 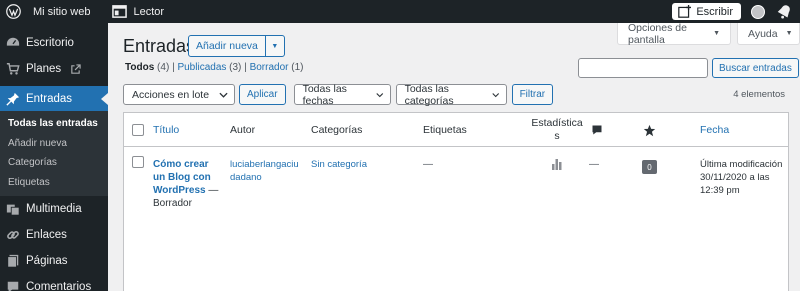 What do you see at coordinates (532, 94) in the screenshot?
I see `filter-button: Filtrar` at bounding box center [532, 94].